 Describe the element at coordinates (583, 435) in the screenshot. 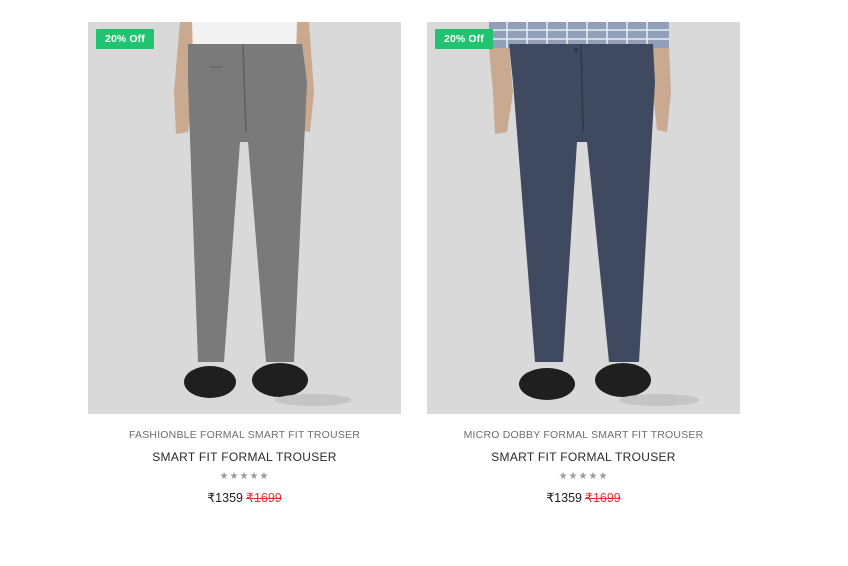

I see `product-subtitle: MICRO DOBBY FORMAL SMART FIT TROUSER` at that location.